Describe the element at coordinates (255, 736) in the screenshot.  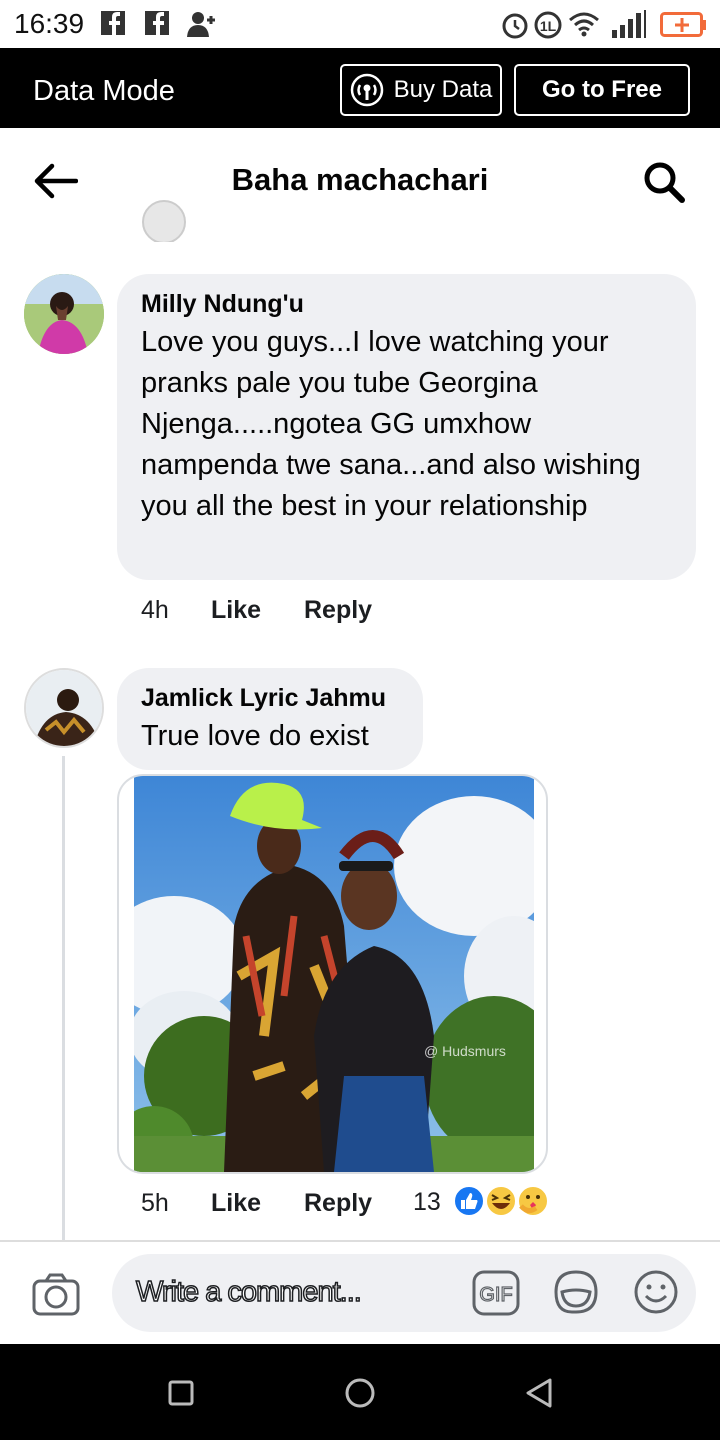
I see `comment-text: True love do exist` at that location.